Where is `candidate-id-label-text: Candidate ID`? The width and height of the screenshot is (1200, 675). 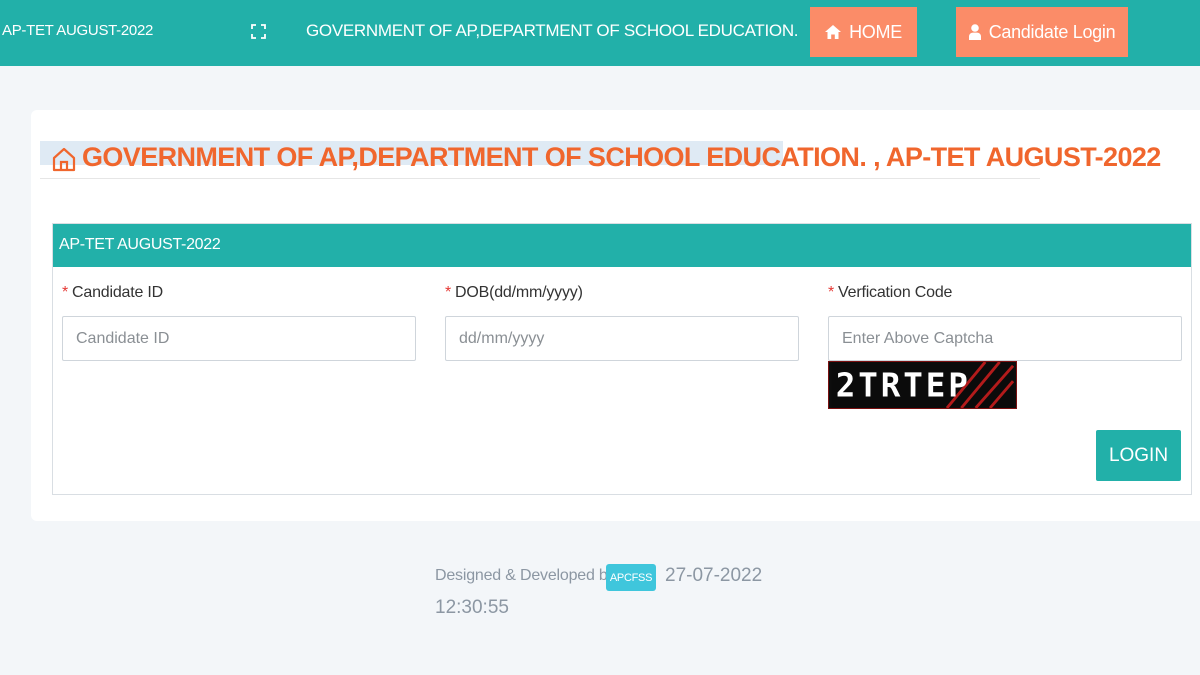 candidate-id-label-text: Candidate ID is located at coordinates (118, 292).